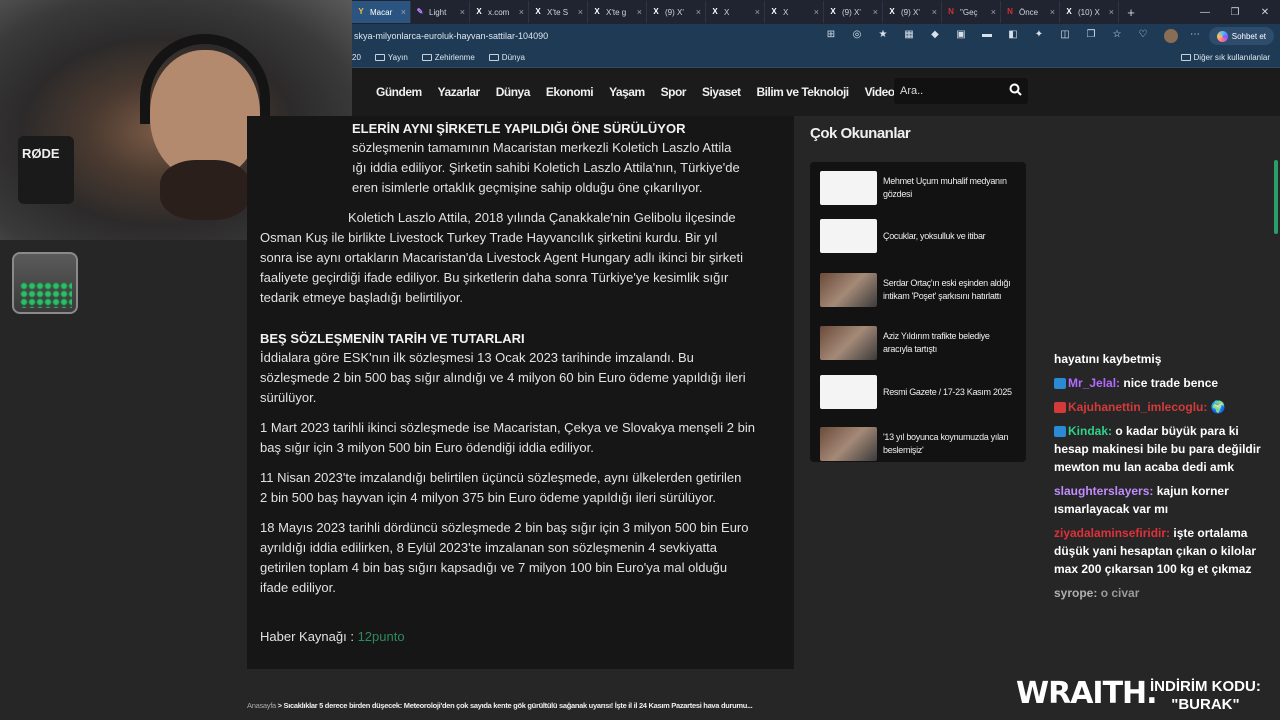  What do you see at coordinates (1265, 12) in the screenshot?
I see `close-window-icon: ✕` at bounding box center [1265, 12].